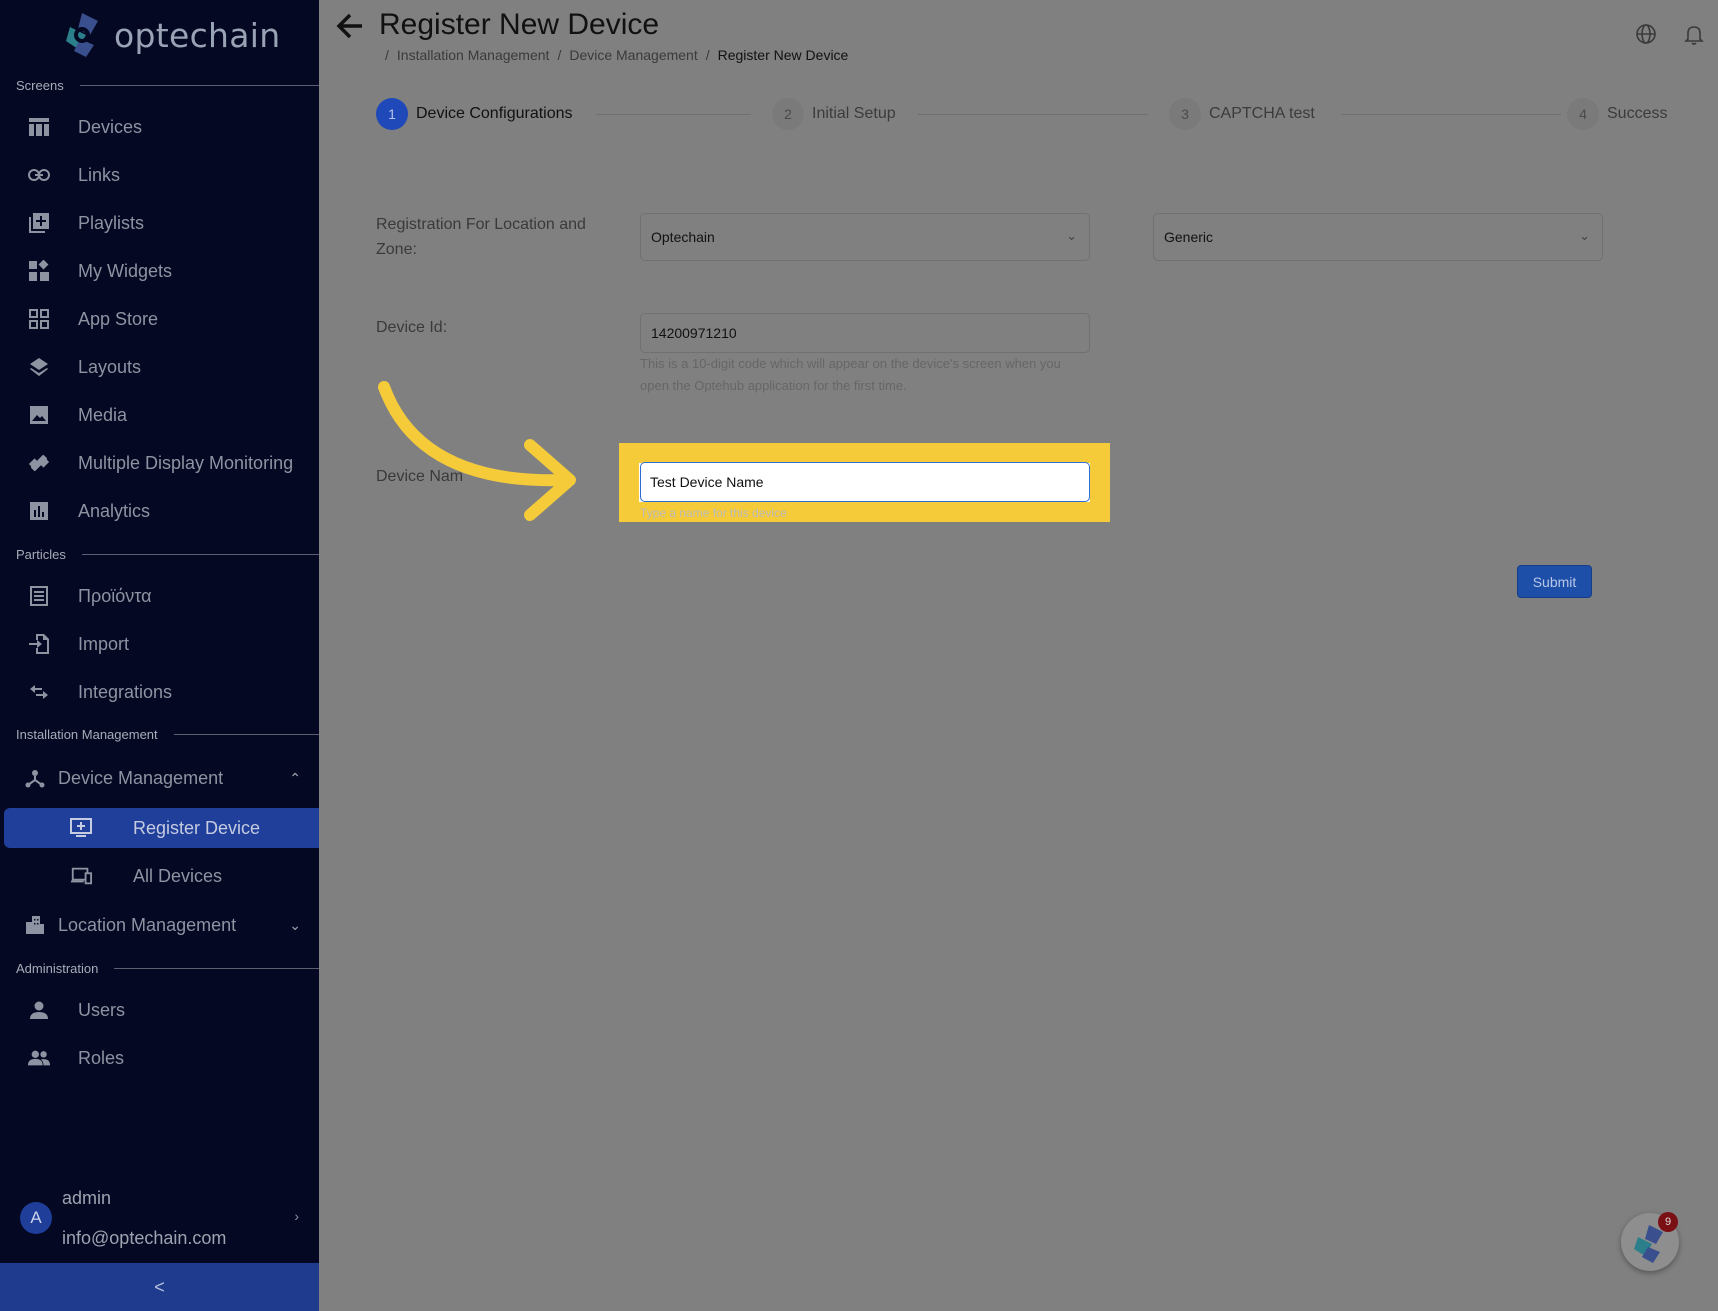 Image resolution: width=1718 pixels, height=1311 pixels. Describe the element at coordinates (713, 513) in the screenshot. I see `device-name-hint: Type a name for this device` at that location.